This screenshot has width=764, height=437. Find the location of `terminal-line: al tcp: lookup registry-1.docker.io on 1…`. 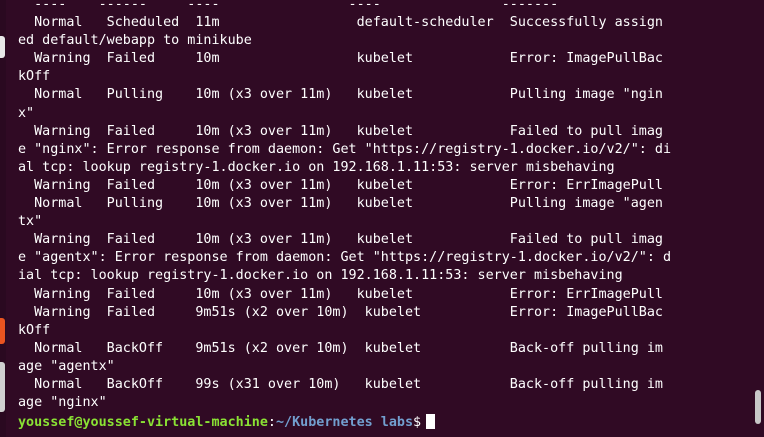

terminal-line: al tcp: lookup registry-1.docker.io on 1… is located at coordinates (316, 167).